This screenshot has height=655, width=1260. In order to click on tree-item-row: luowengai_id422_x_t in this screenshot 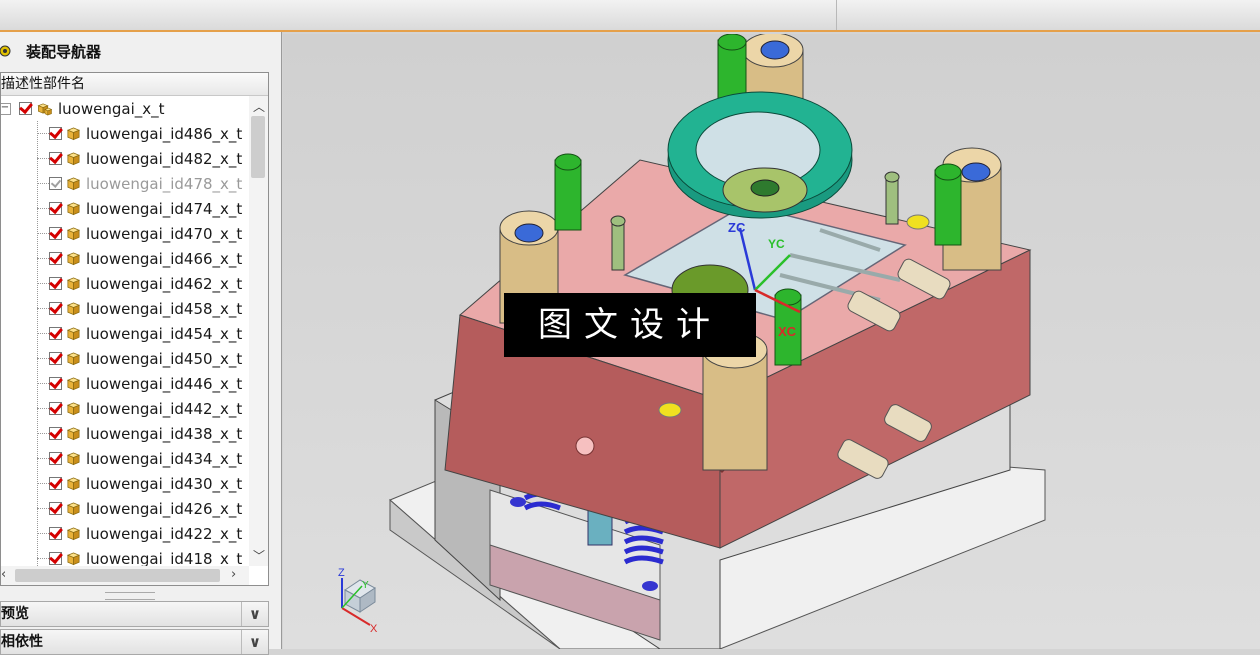, I will do `click(125, 533)`.